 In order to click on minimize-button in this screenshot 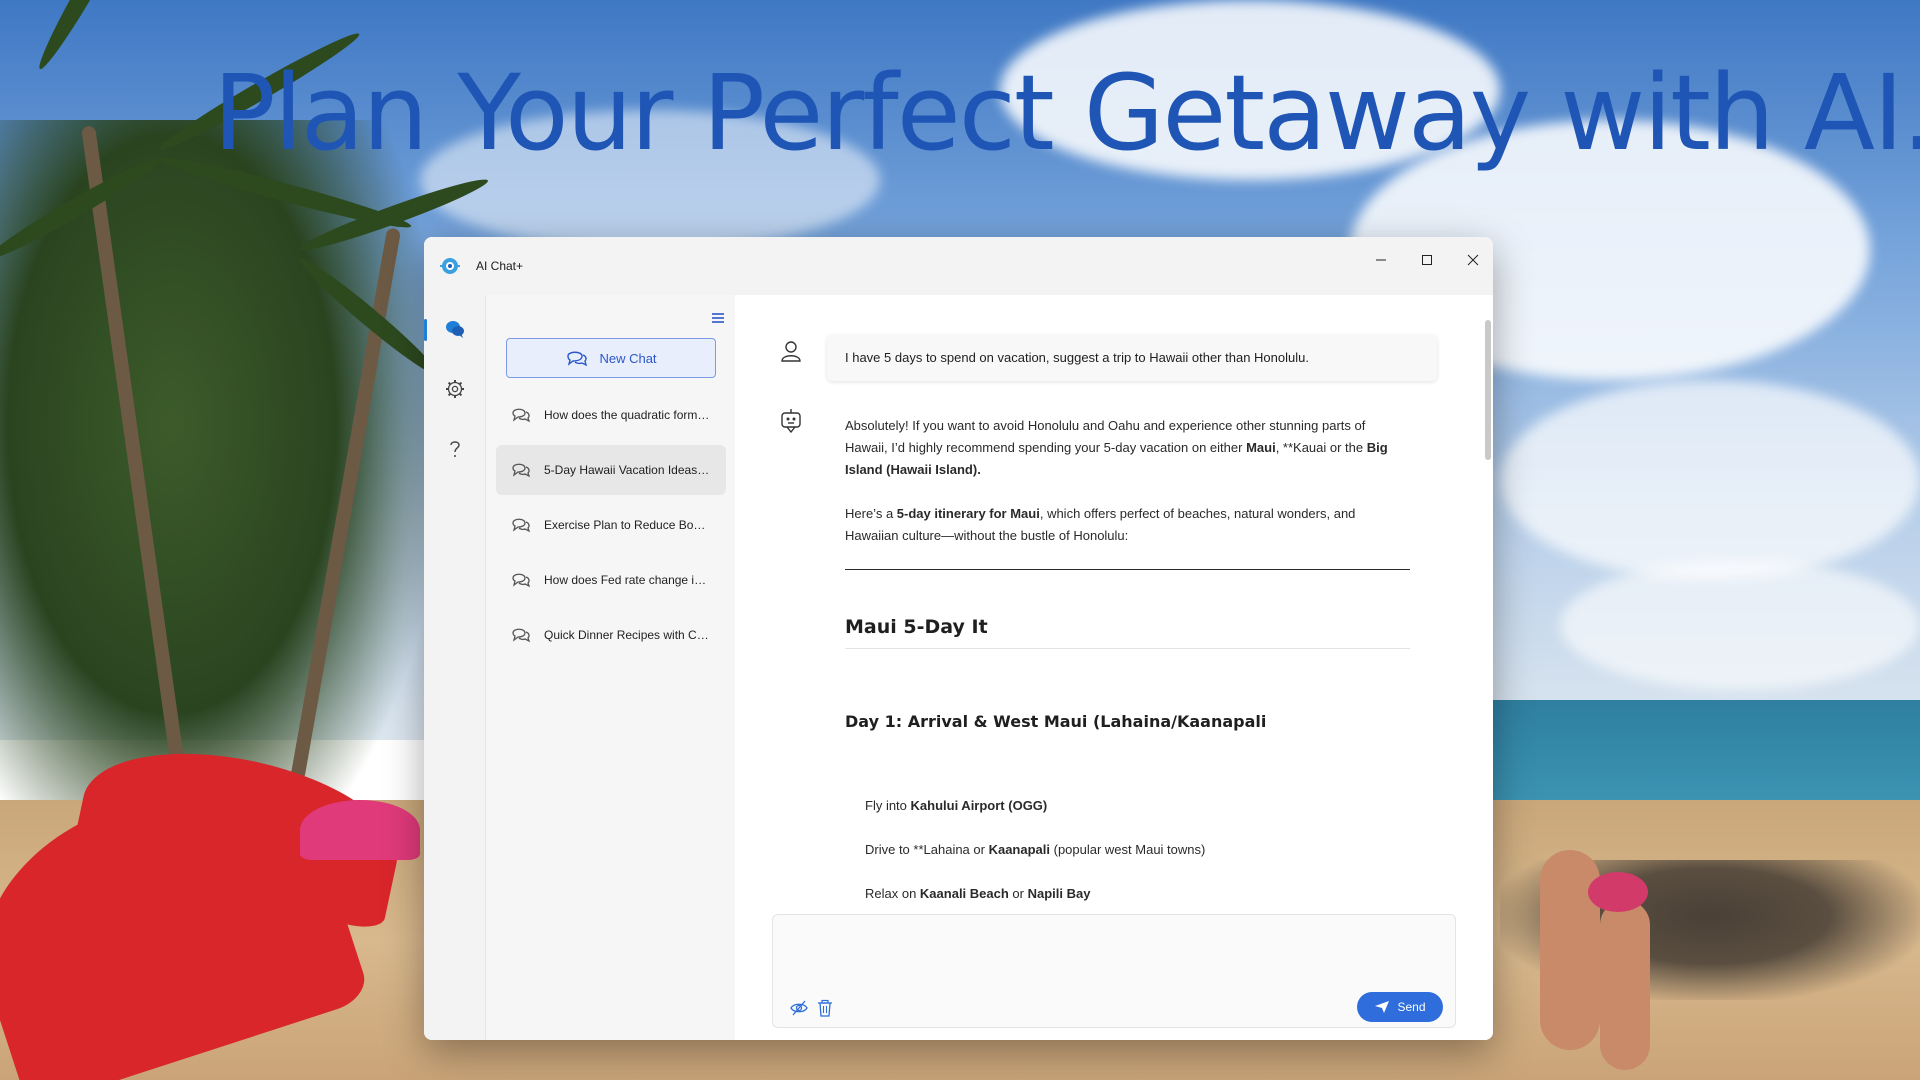, I will do `click(1381, 260)`.